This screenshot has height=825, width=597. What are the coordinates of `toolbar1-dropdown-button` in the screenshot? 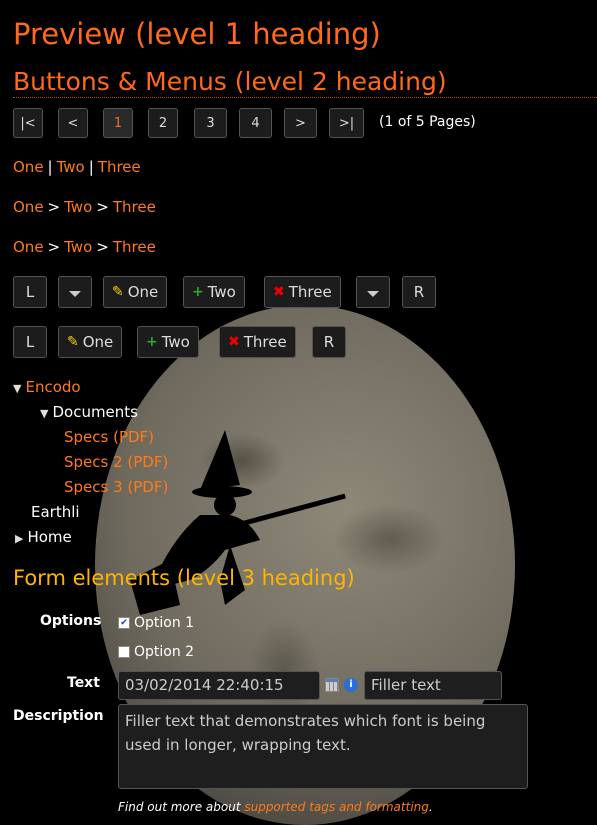 It's located at (75, 292).